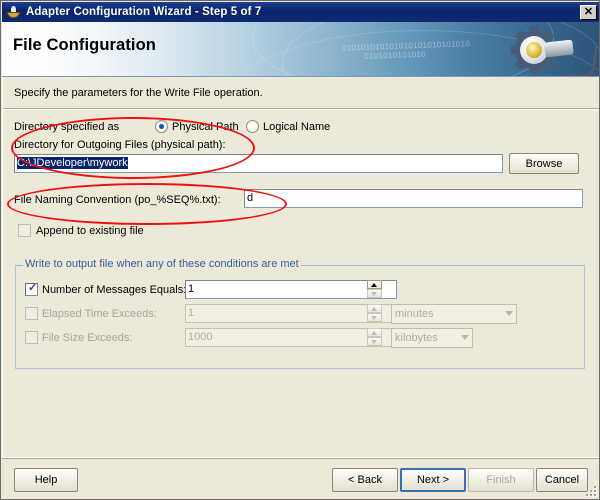 The image size is (600, 500). I want to click on number-of-messages-value: 1, so click(191, 289).